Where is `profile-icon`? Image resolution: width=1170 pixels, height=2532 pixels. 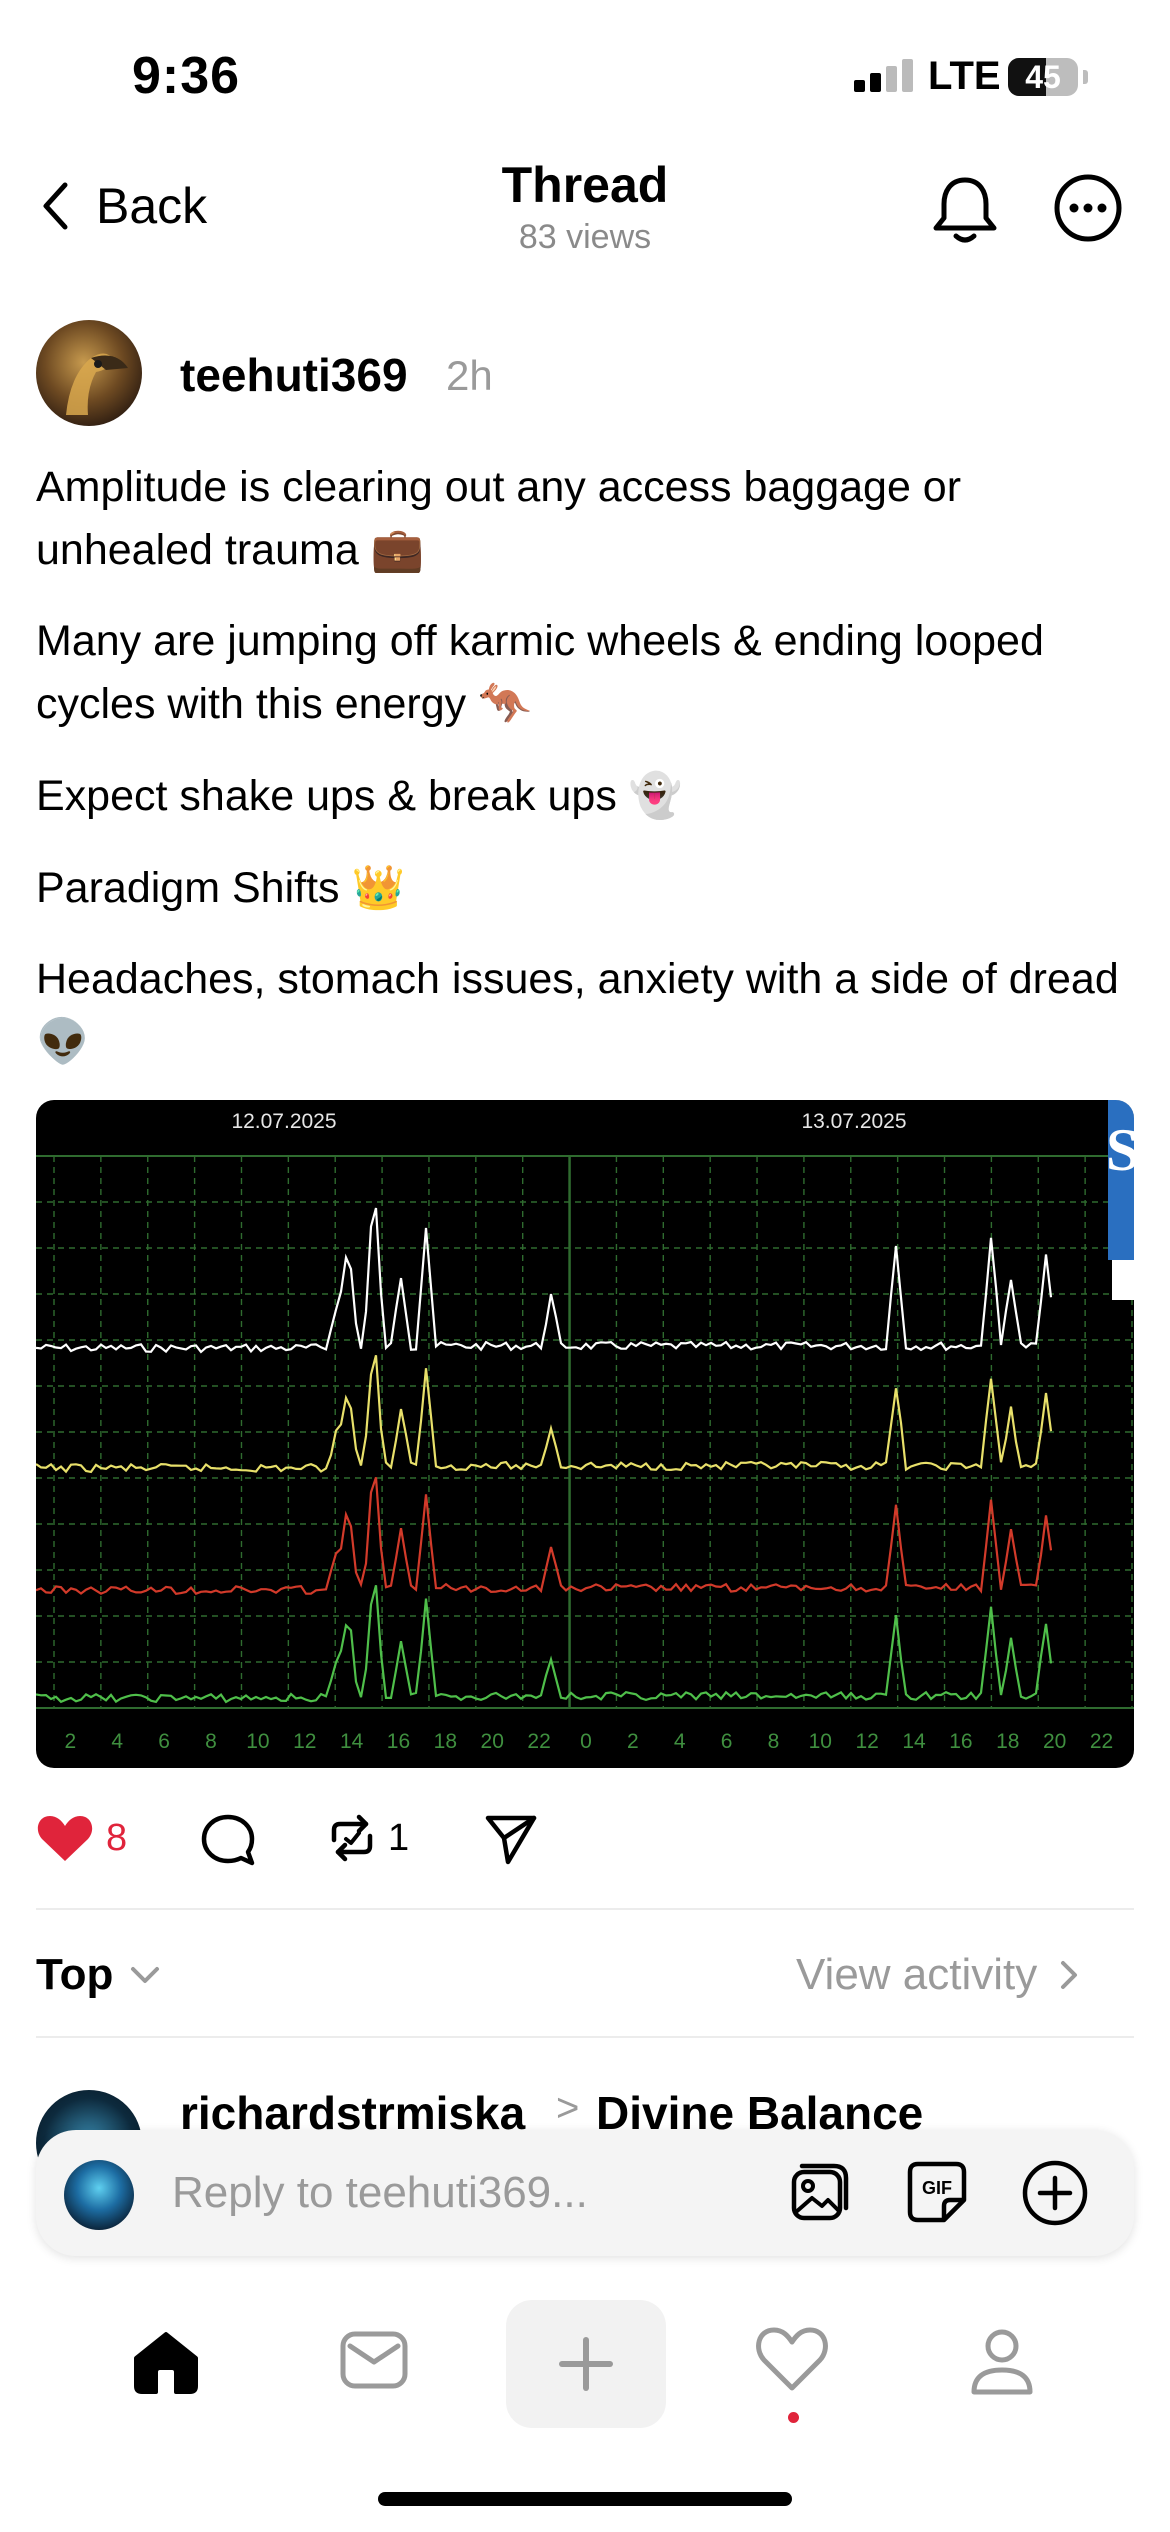
profile-icon is located at coordinates (1002, 2362).